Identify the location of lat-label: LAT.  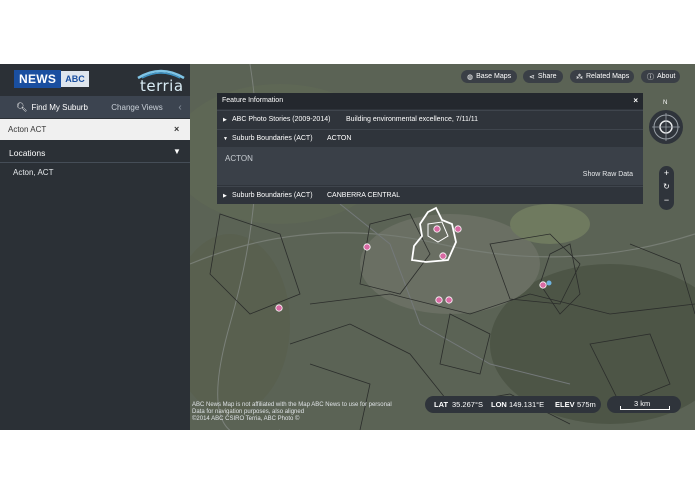
(441, 404).